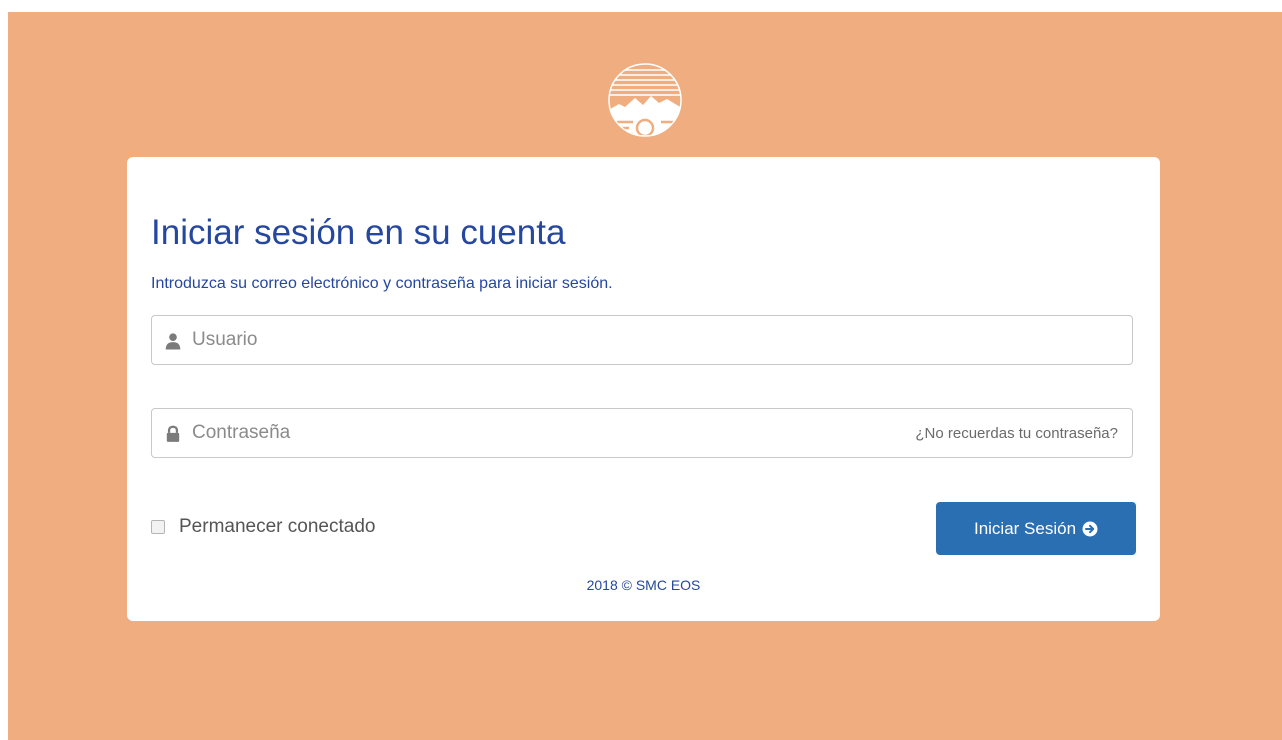 This screenshot has height=740, width=1282. What do you see at coordinates (1016, 434) in the screenshot?
I see `forgot-password-link: ¿No recuerdas tu contraseña?` at bounding box center [1016, 434].